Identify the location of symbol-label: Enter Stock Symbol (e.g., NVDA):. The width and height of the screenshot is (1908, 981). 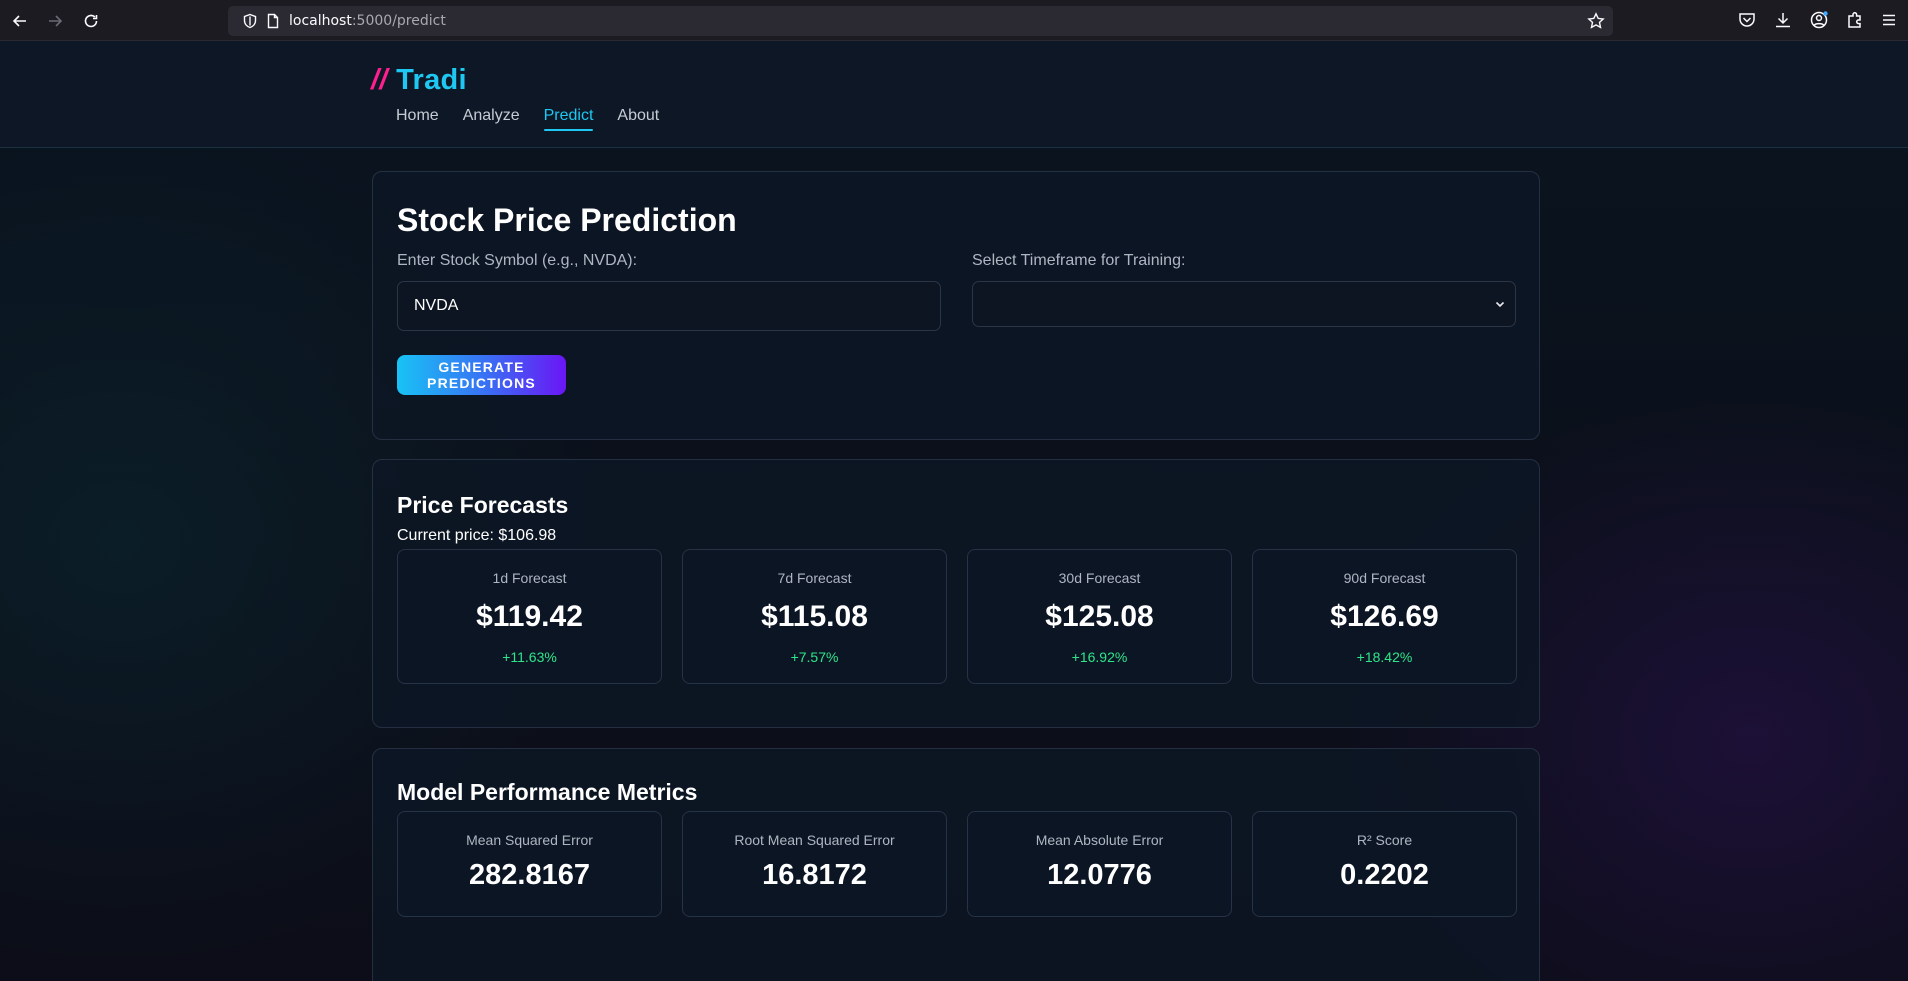
(517, 260).